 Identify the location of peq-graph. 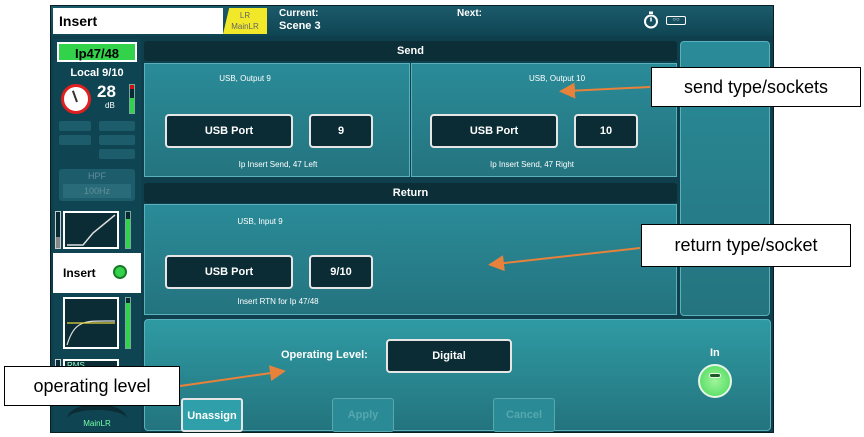
(91, 323).